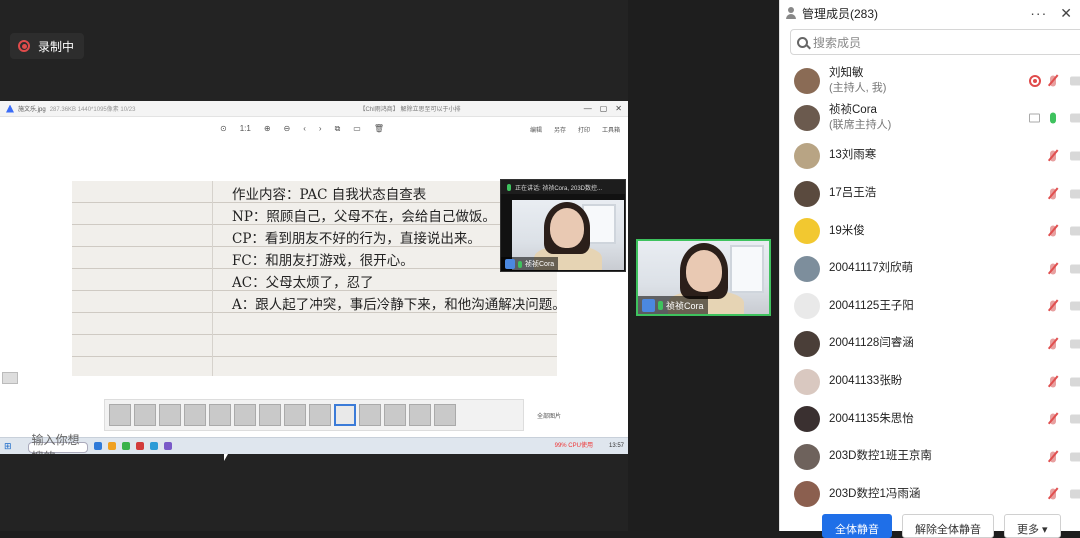 Image resolution: width=1080 pixels, height=538 pixels. What do you see at coordinates (267, 129) in the screenshot?
I see `zoom-in-icon: ⊕` at bounding box center [267, 129].